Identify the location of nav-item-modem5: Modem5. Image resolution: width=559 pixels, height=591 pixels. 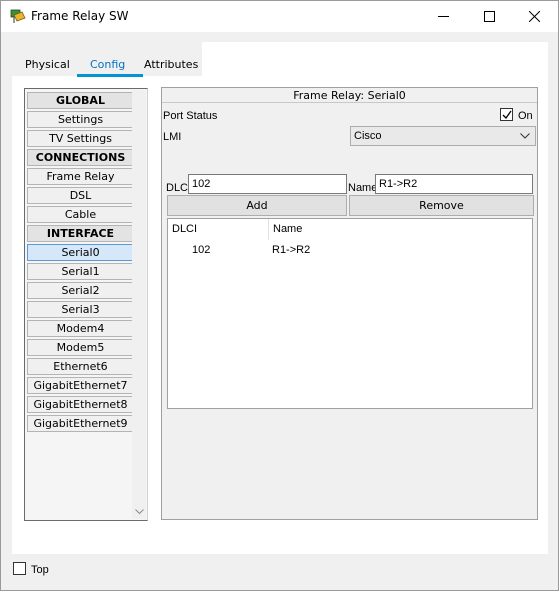
(80, 347).